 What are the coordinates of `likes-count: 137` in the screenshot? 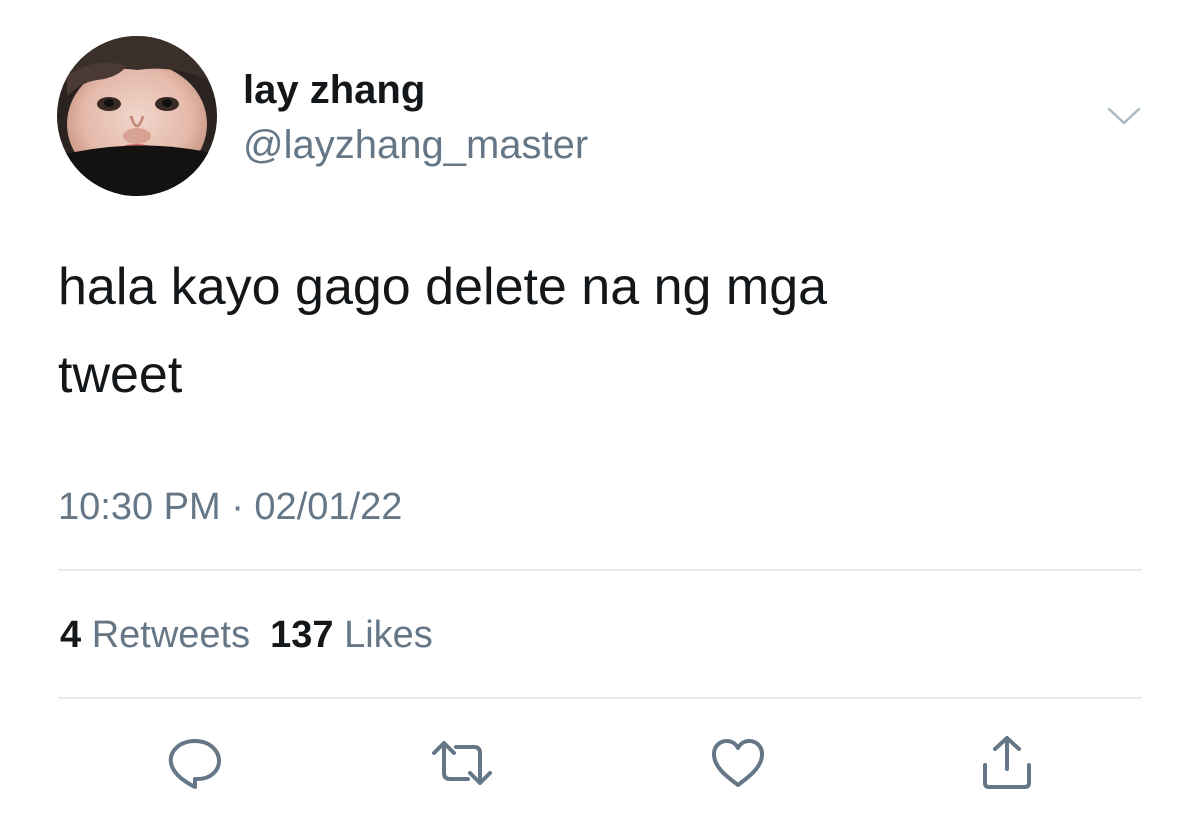 It's located at (302, 635).